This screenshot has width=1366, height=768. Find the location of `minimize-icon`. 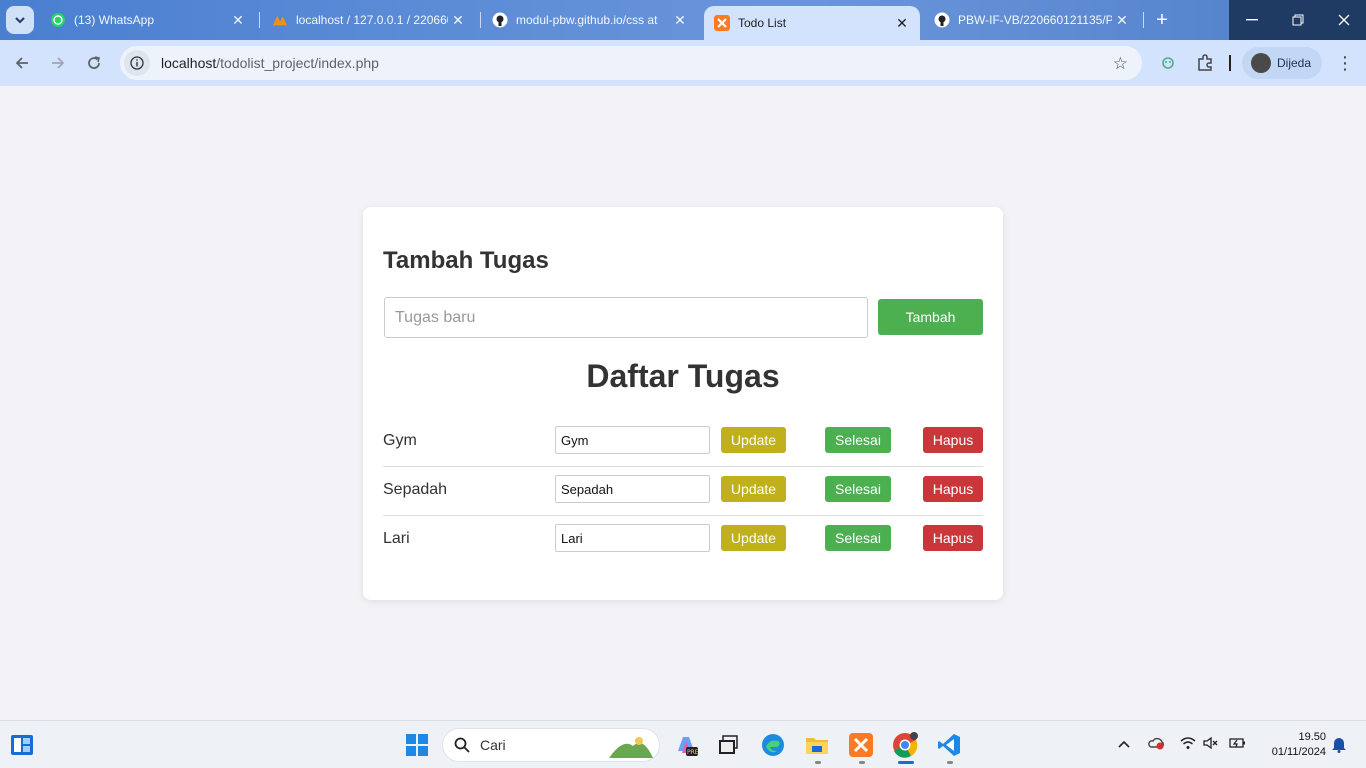

minimize-icon is located at coordinates (1252, 20).